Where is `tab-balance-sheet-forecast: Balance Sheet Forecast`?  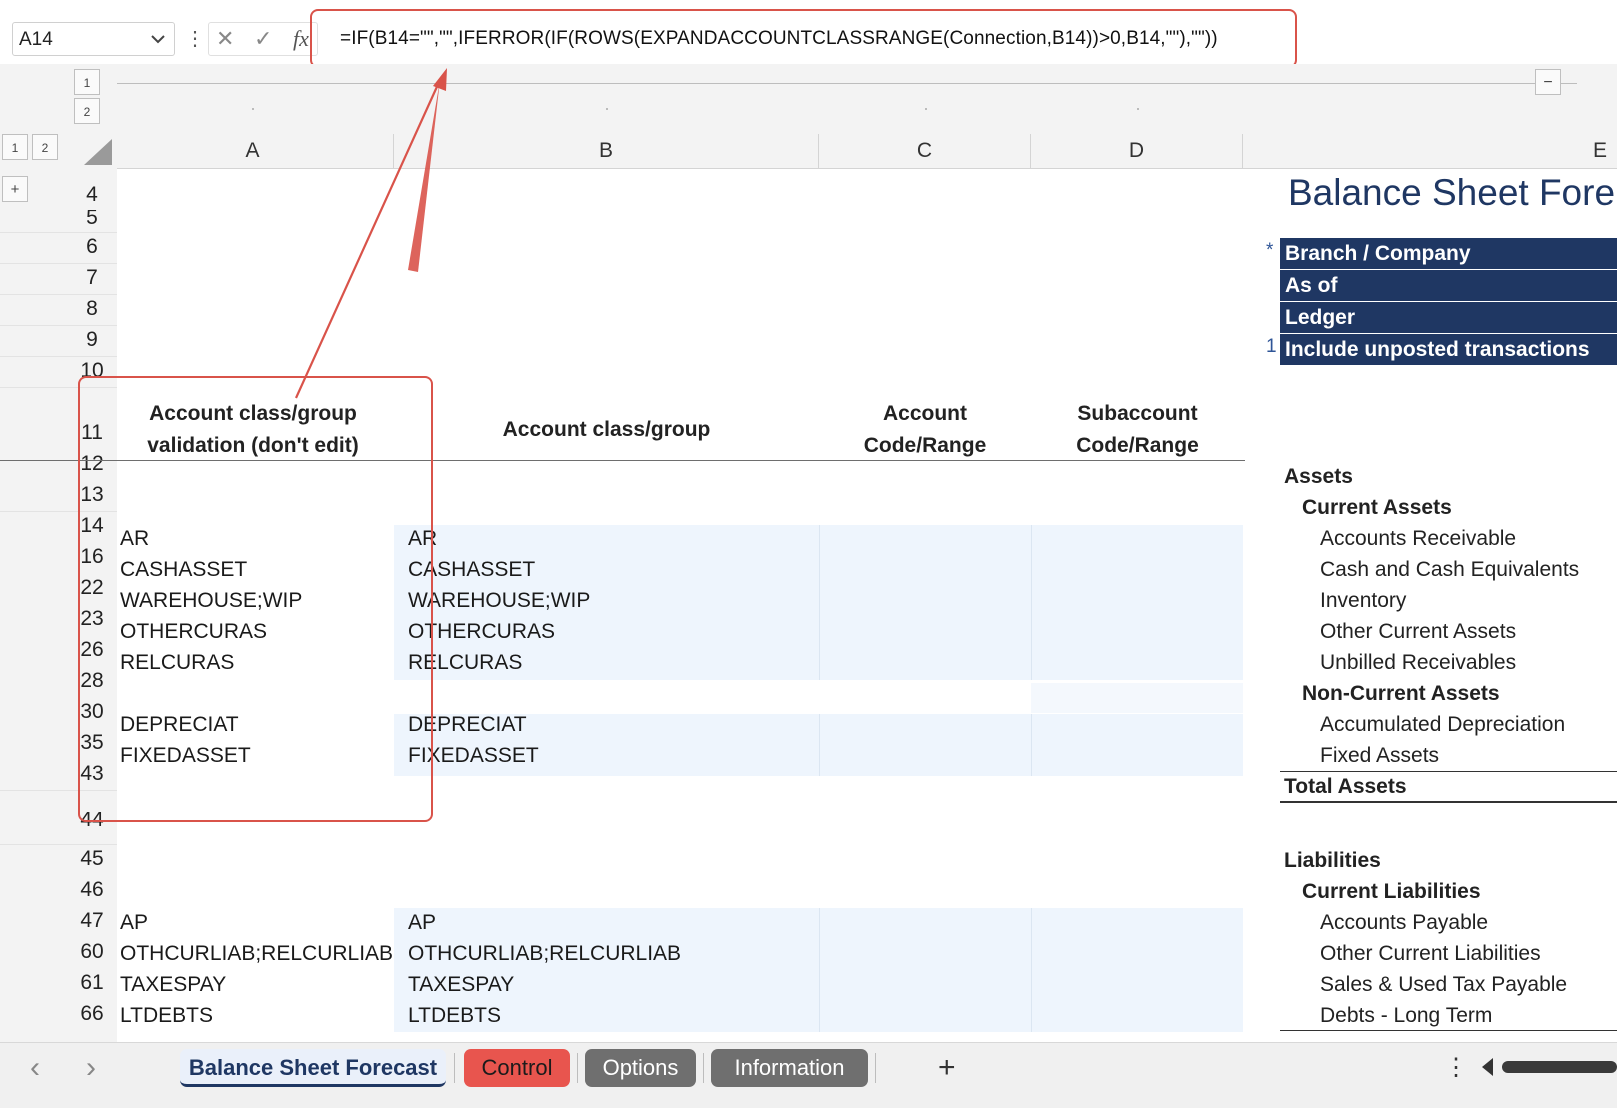 tab-balance-sheet-forecast: Balance Sheet Forecast is located at coordinates (313, 1068).